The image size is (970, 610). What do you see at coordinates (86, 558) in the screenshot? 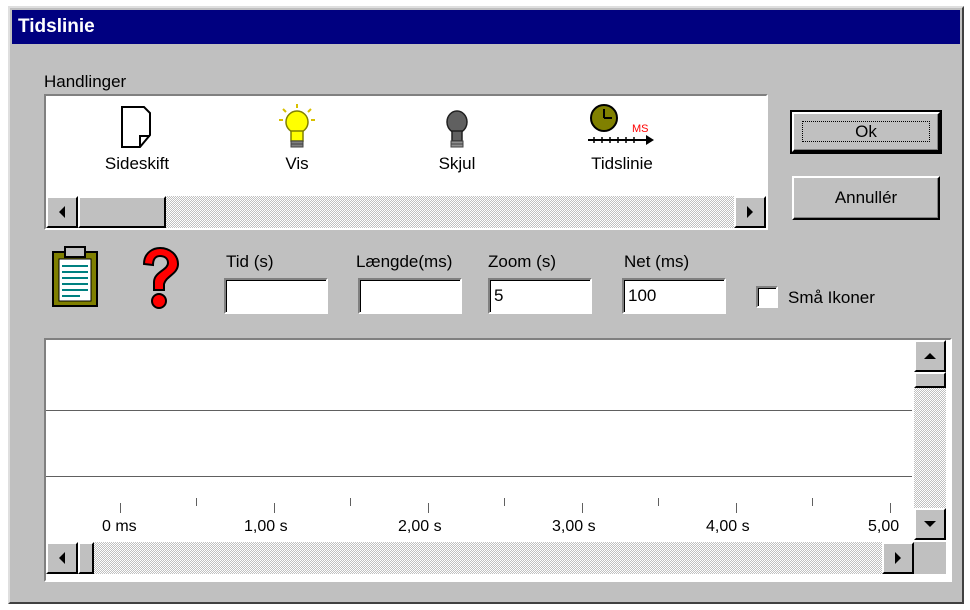
I see `timeline-hscroll-thumb` at bounding box center [86, 558].